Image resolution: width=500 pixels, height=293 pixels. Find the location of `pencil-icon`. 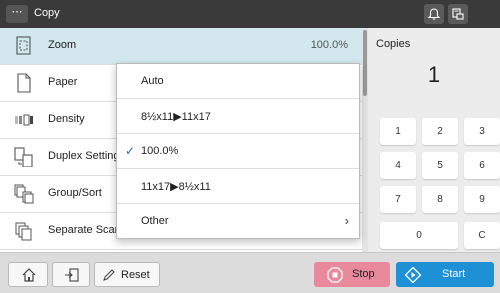

pencil-icon is located at coordinates (109, 275).